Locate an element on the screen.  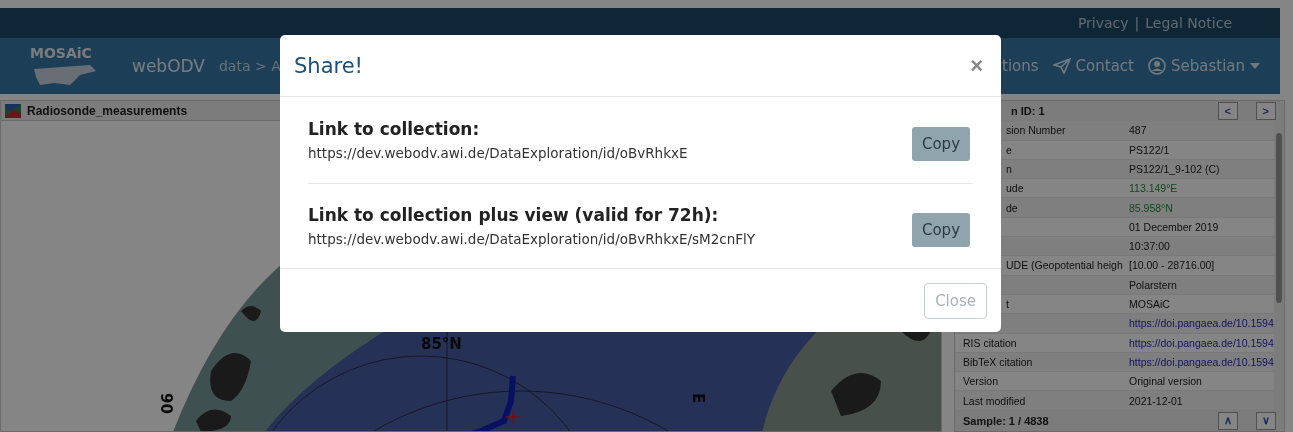
table-cell-text: 85.958°N is located at coordinates (1151, 207).